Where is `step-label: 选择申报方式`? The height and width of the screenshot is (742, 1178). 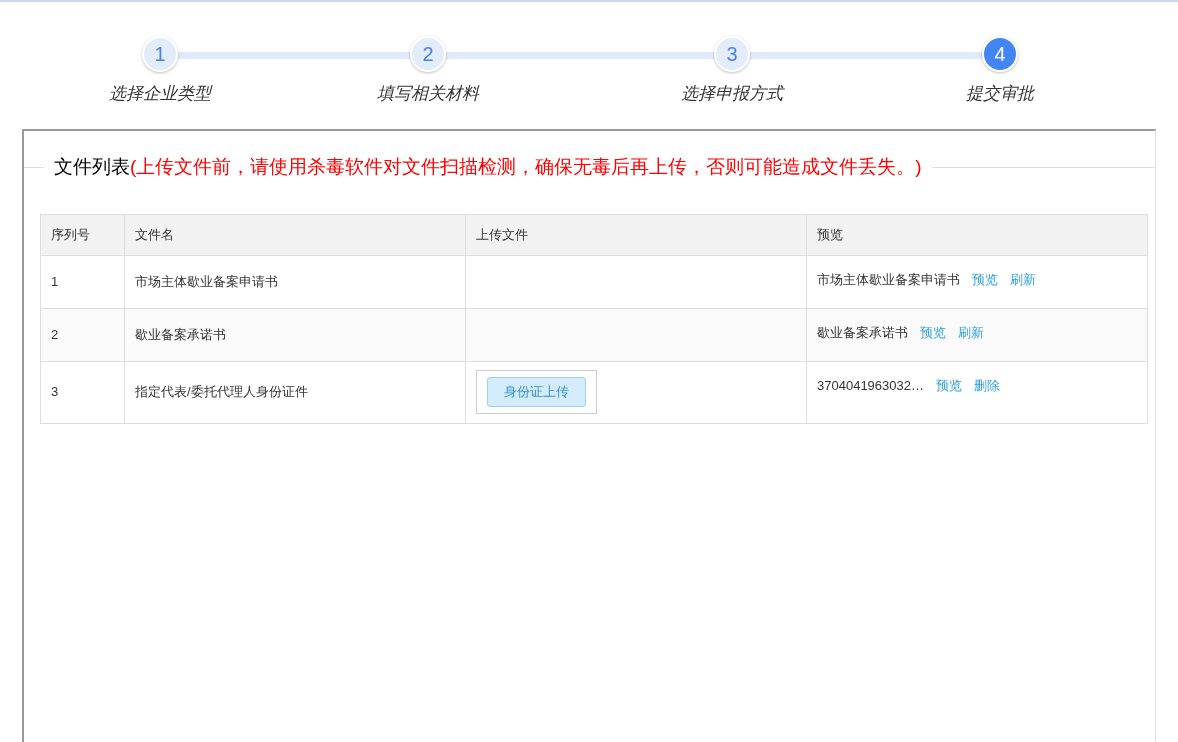 step-label: 选择申报方式 is located at coordinates (732, 94).